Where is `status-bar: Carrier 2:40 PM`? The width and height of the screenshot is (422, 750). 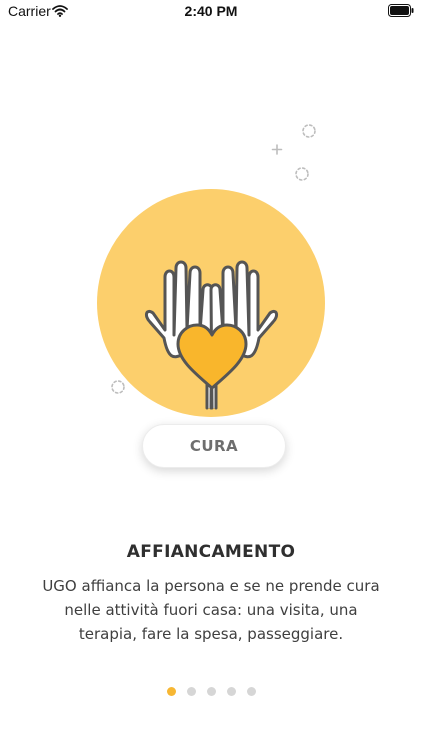 status-bar: Carrier 2:40 PM is located at coordinates (211, 12).